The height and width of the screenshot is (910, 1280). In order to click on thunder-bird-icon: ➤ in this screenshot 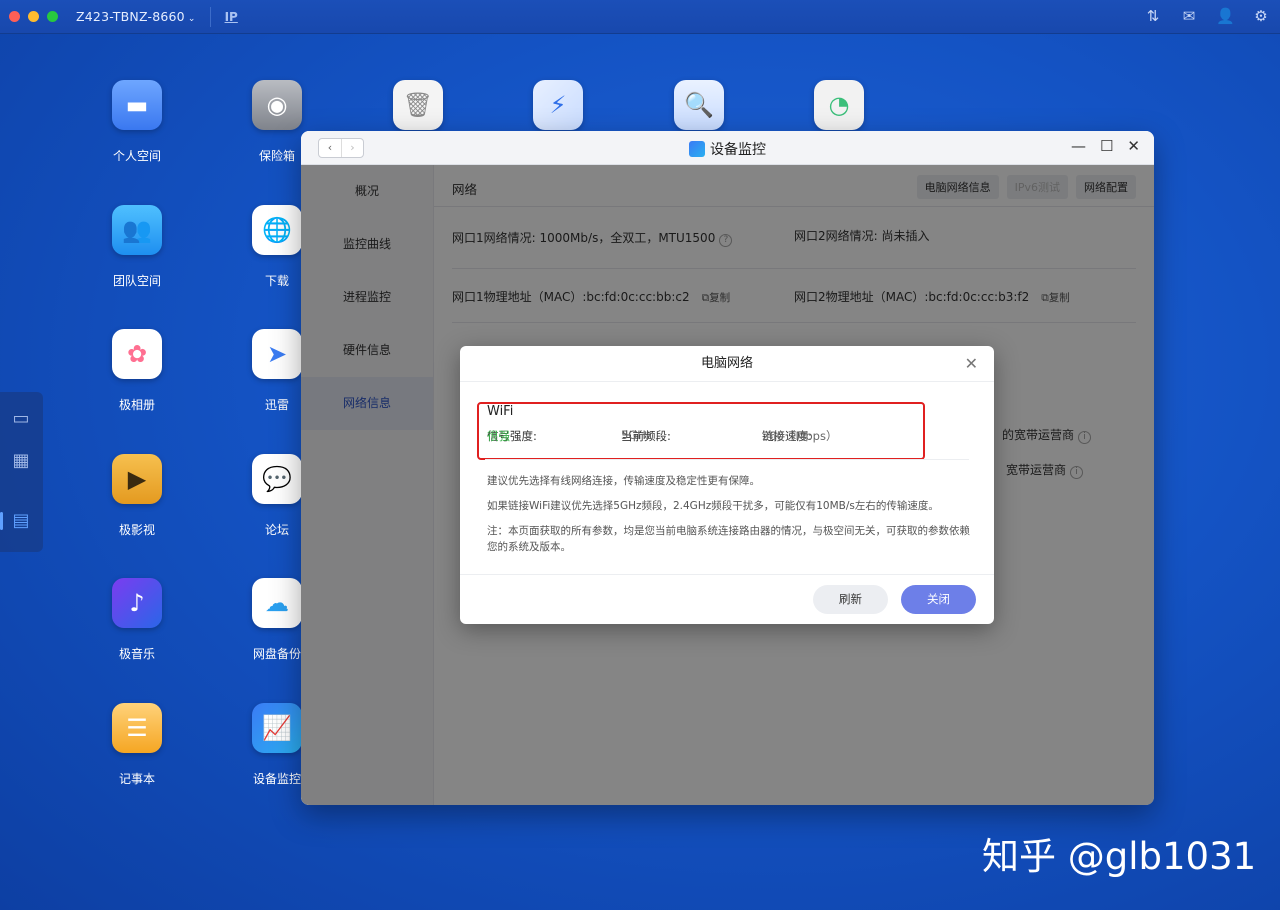, I will do `click(277, 354)`.